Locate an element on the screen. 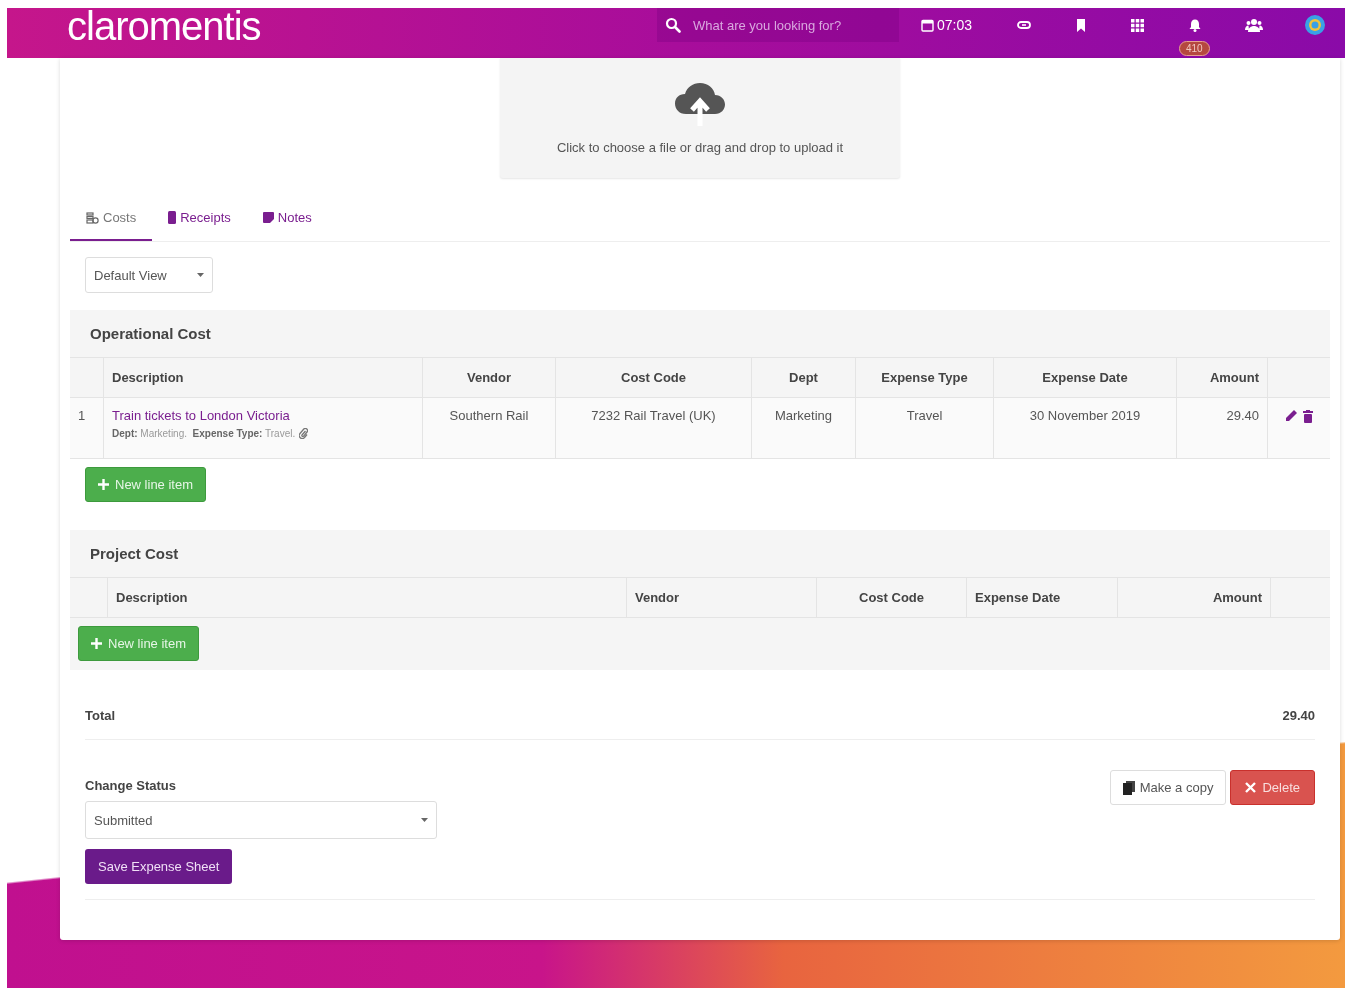 The image size is (1353, 988). upload-dropzone: Click to choose a file or drag and drop to upload it is located at coordinates (700, 118).